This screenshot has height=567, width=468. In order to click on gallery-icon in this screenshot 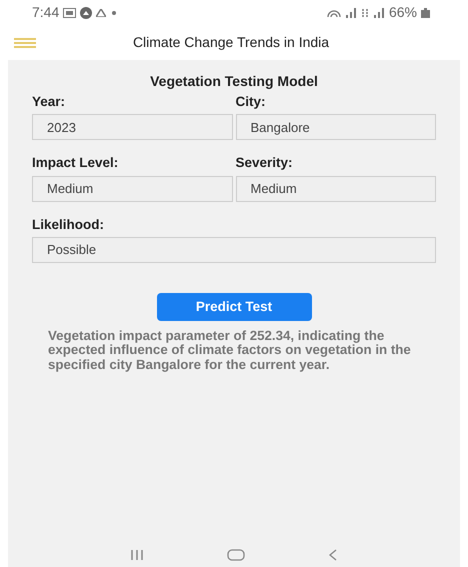, I will do `click(69, 13)`.